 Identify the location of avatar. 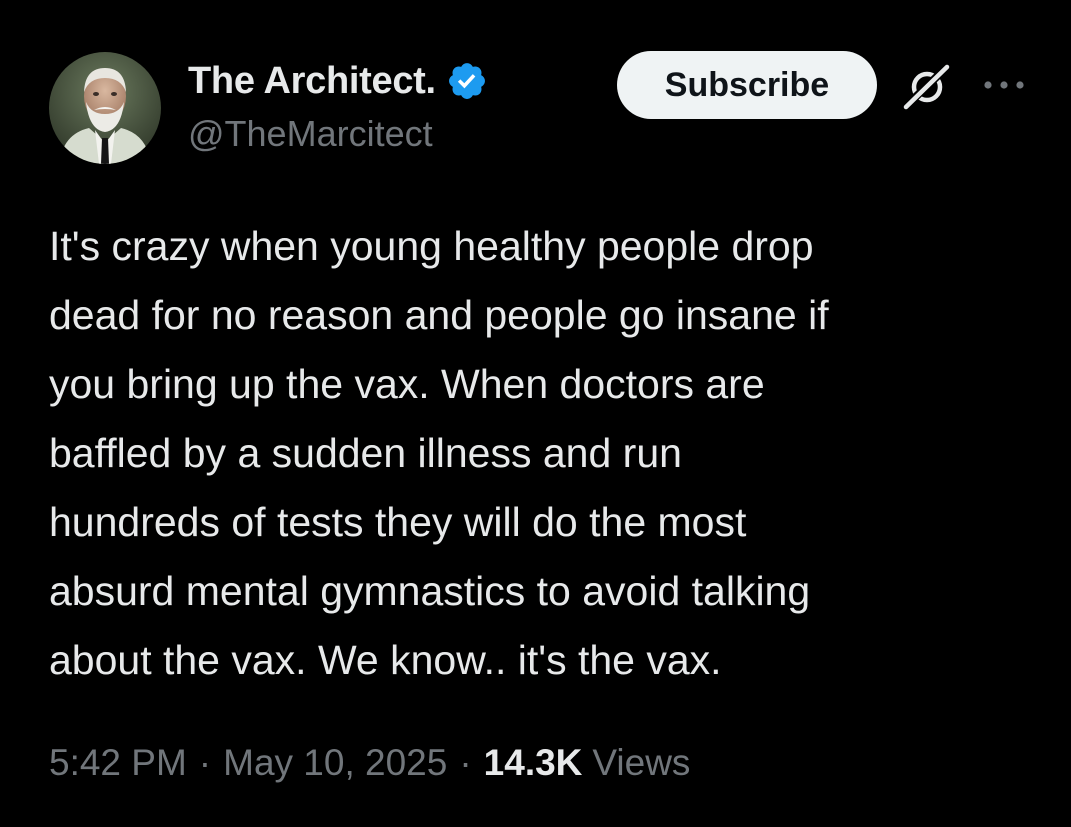
(105, 108).